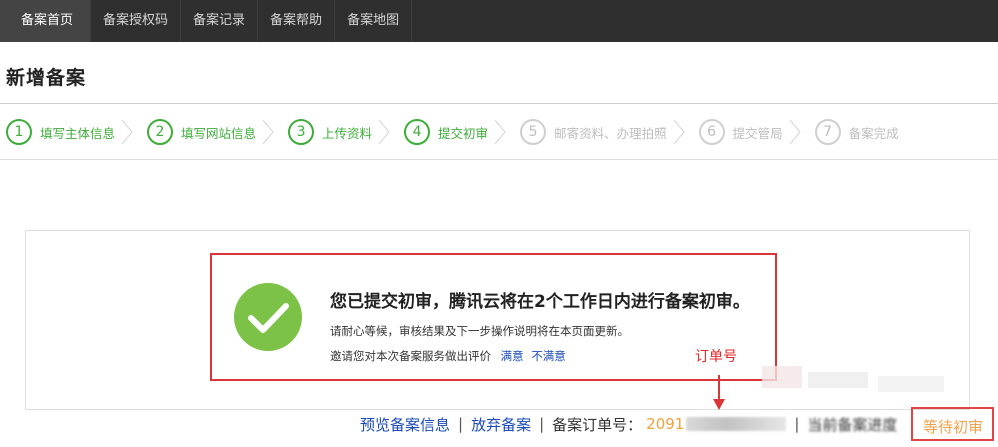 The height and width of the screenshot is (447, 998). I want to click on order-number-label: 备案订单号：, so click(597, 424).